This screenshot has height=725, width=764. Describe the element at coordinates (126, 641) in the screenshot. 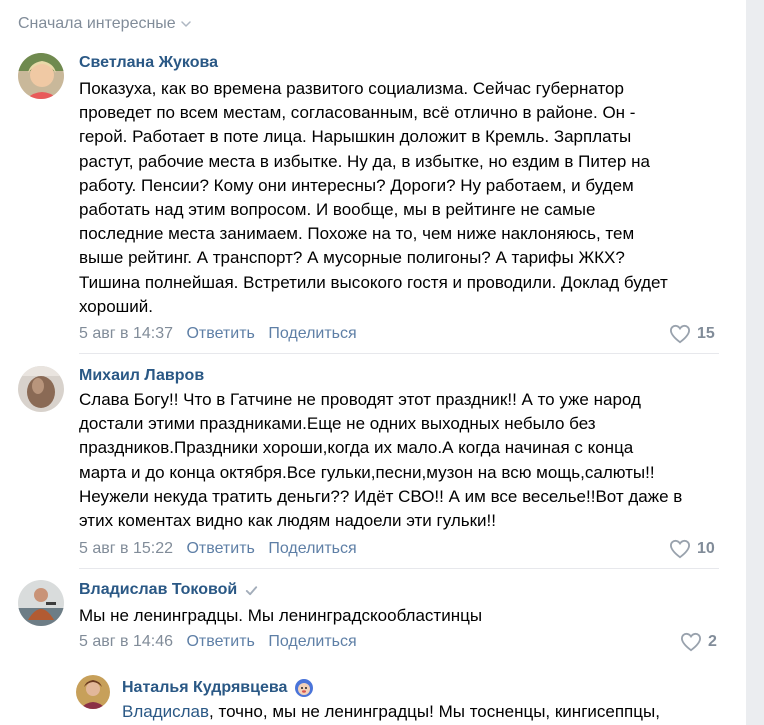

I see `comment-date: 5 авг в 14:46` at that location.